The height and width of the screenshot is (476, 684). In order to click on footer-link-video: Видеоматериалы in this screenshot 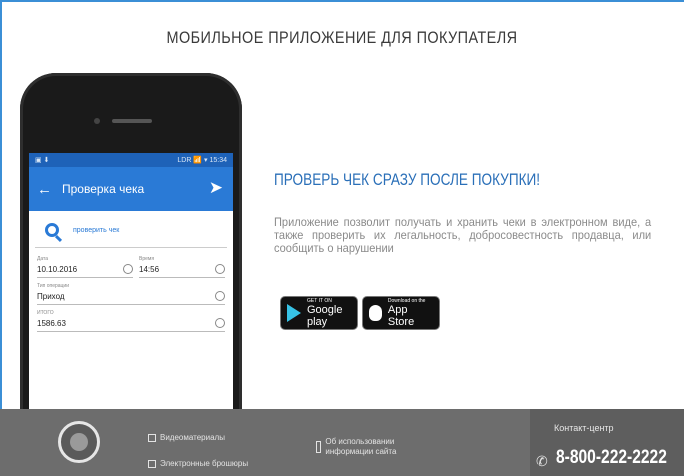, I will do `click(186, 437)`.